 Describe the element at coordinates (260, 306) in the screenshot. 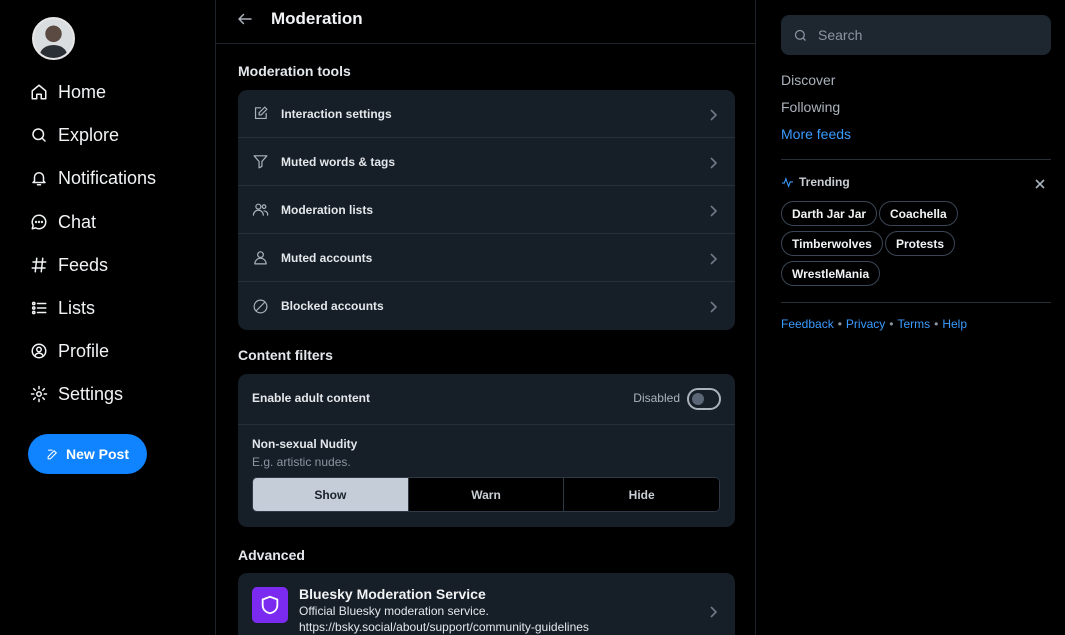

I see `block-icon` at that location.